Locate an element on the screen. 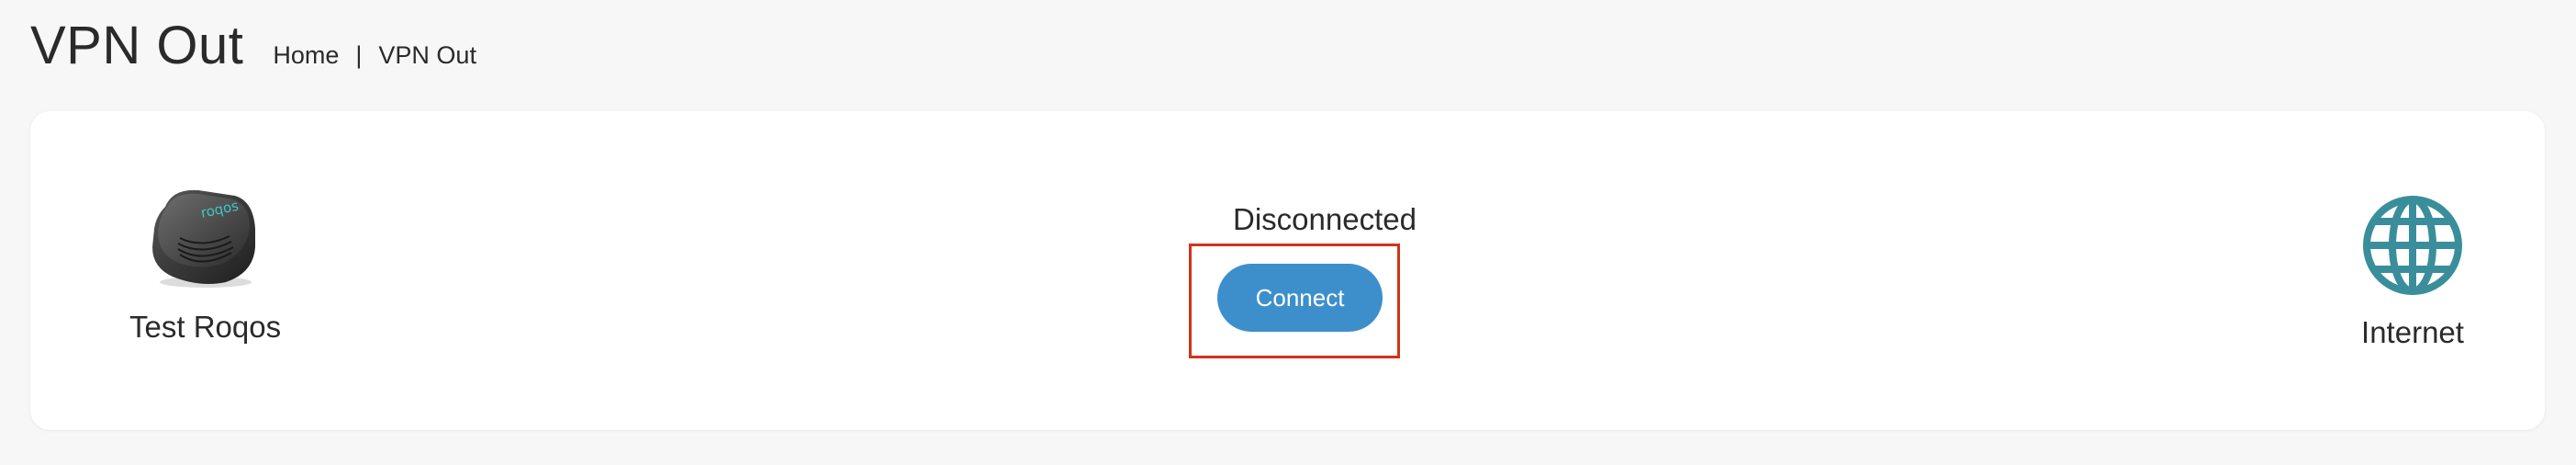 The height and width of the screenshot is (465, 2576). page-title: VPN Out is located at coordinates (137, 45).